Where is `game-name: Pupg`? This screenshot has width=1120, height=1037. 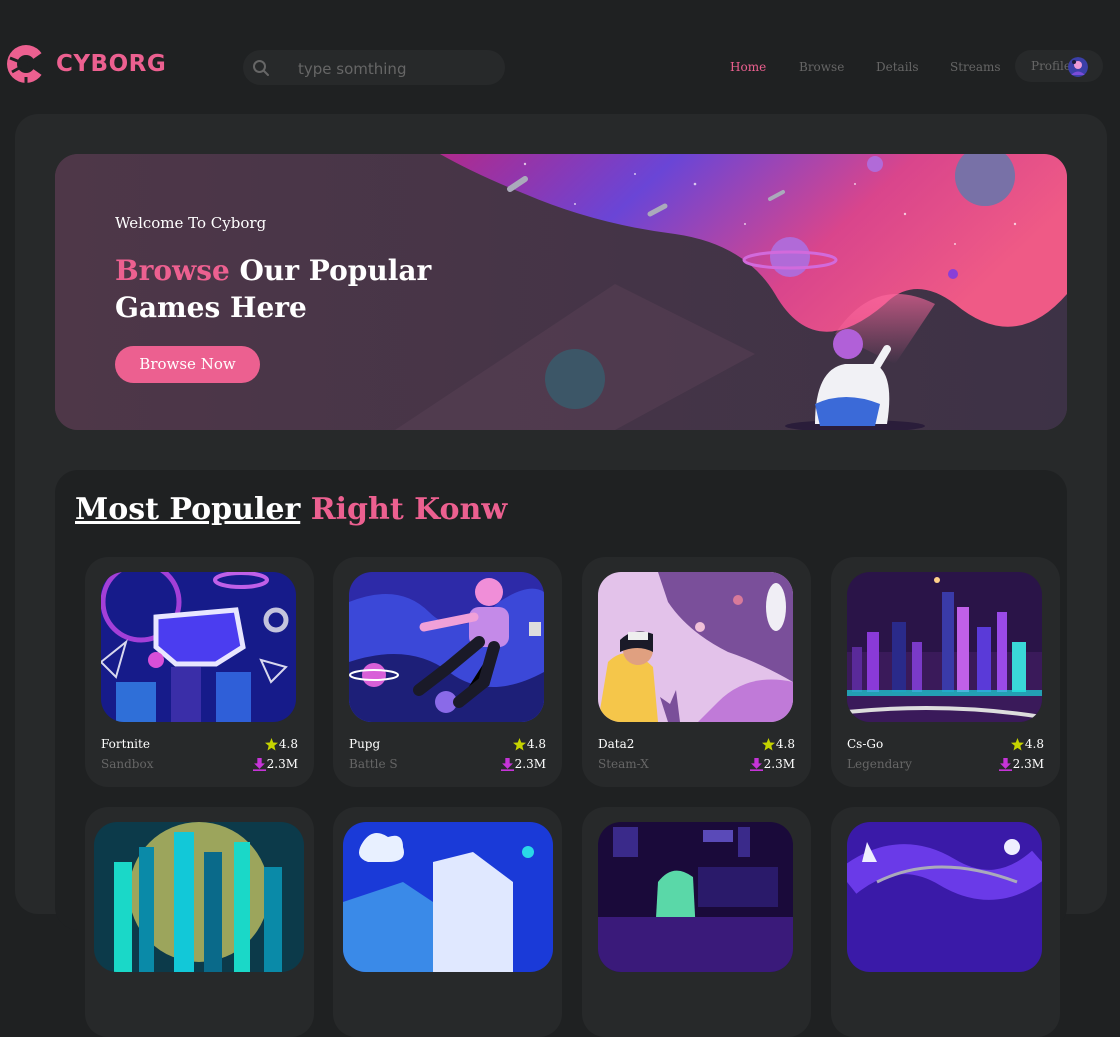
game-name: Pupg is located at coordinates (365, 744).